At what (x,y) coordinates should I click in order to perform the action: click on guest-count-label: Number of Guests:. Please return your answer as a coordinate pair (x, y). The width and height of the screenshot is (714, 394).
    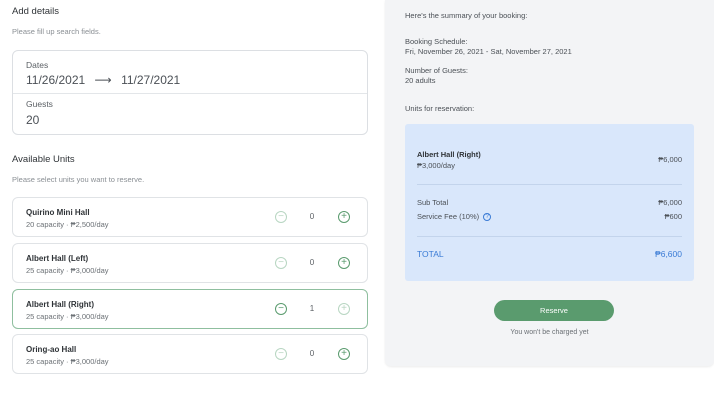
    Looking at the image, I should click on (436, 70).